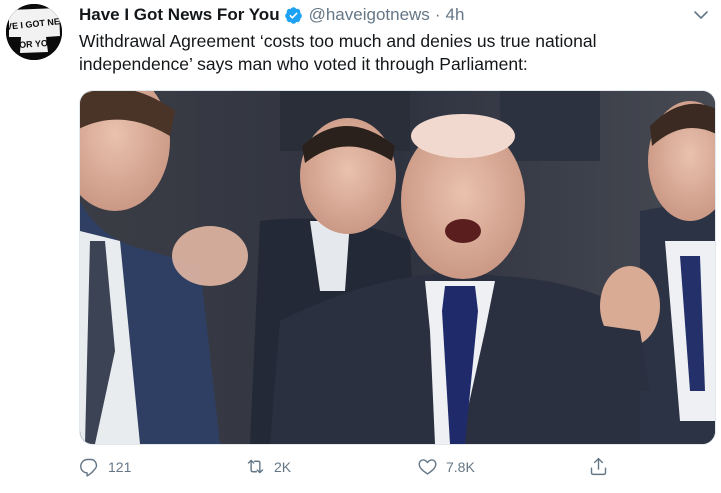 The image size is (721, 493). I want to click on avatar: HAVE I GOT NEWS FOR YOU, so click(34, 32).